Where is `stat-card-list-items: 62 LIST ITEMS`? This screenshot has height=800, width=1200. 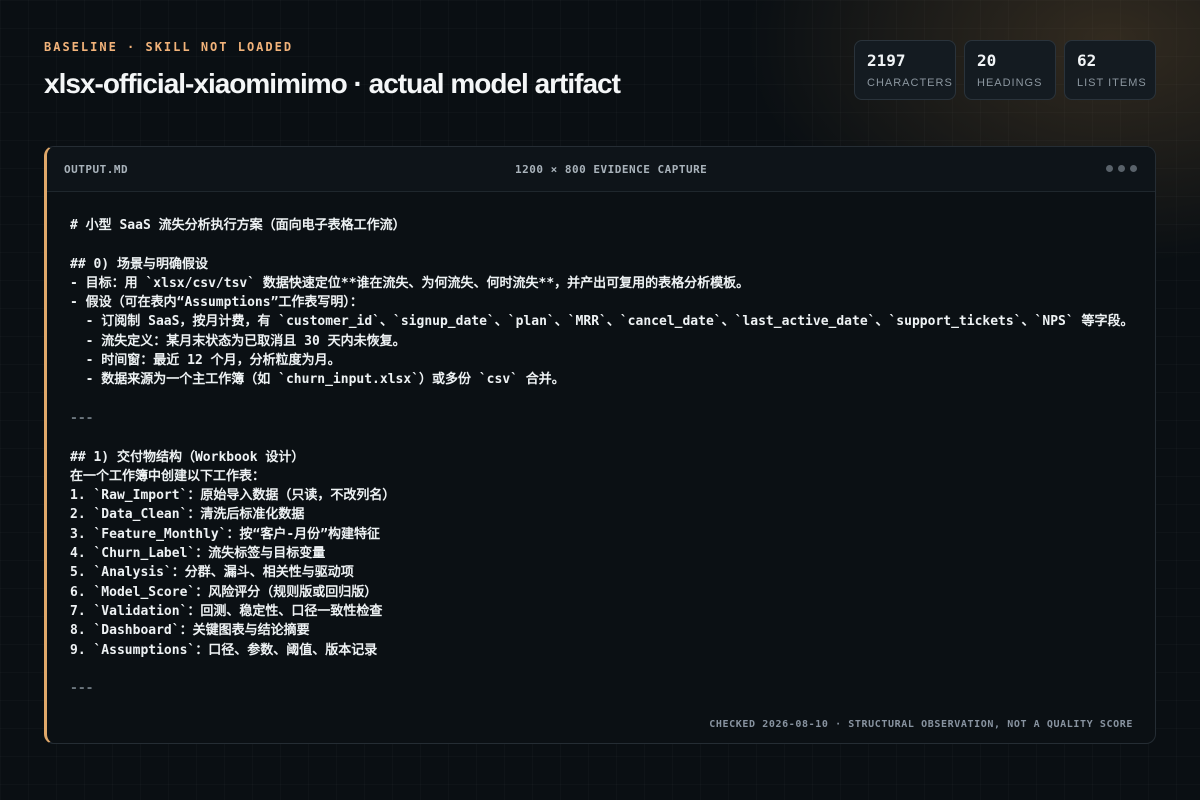
stat-card-list-items: 62 LIST ITEMS is located at coordinates (1110, 70).